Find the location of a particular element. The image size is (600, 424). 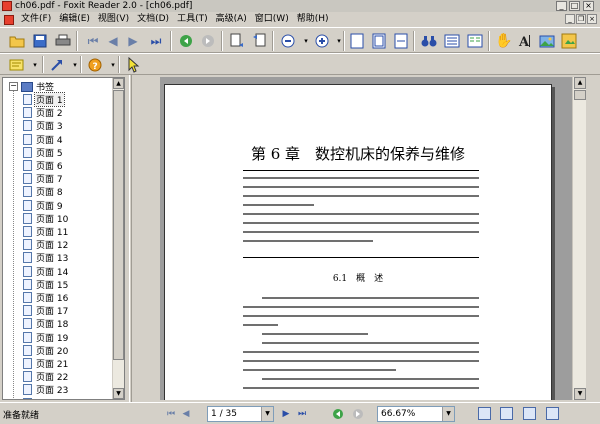

find-binoculars-icon is located at coordinates (429, 41).